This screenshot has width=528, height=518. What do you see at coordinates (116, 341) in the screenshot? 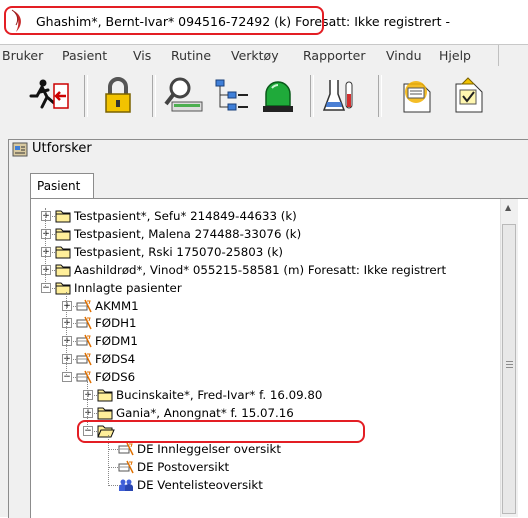
I see `tree-node-label: FØDM1` at bounding box center [116, 341].